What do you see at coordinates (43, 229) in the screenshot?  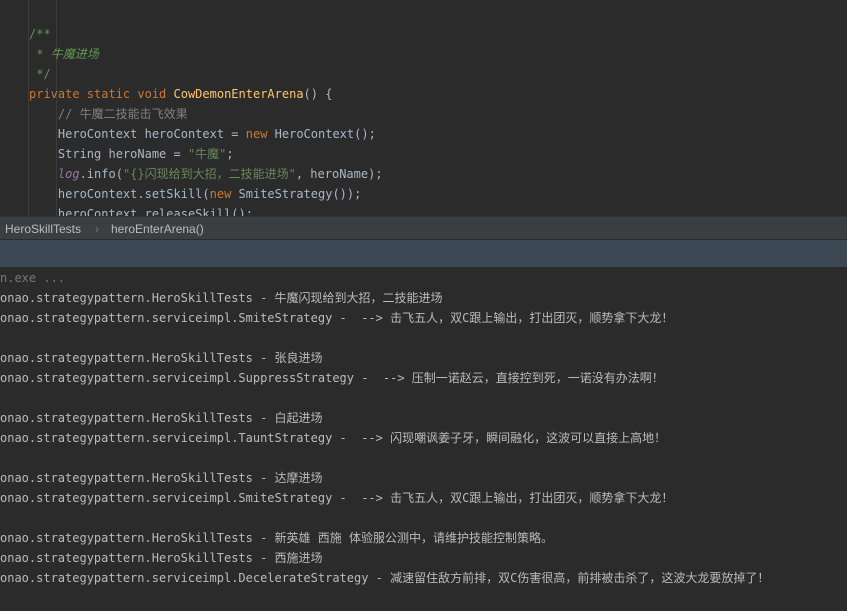 I see `breadcrumb-class: HeroSkillTests` at bounding box center [43, 229].